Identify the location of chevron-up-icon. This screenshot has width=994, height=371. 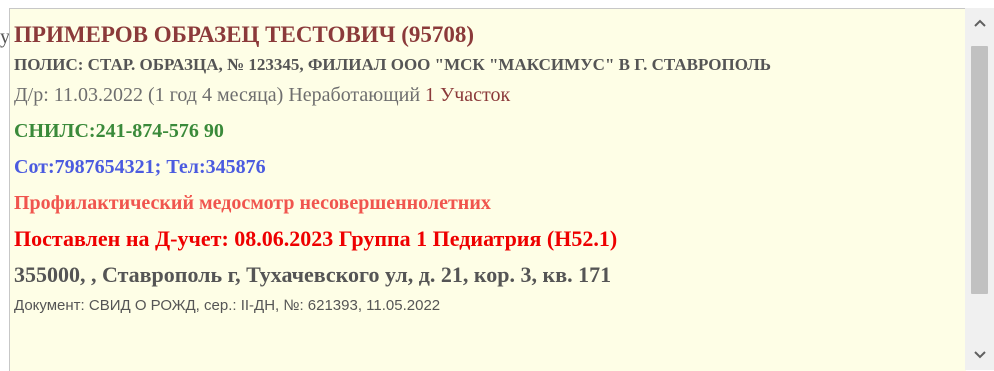
(979, 23).